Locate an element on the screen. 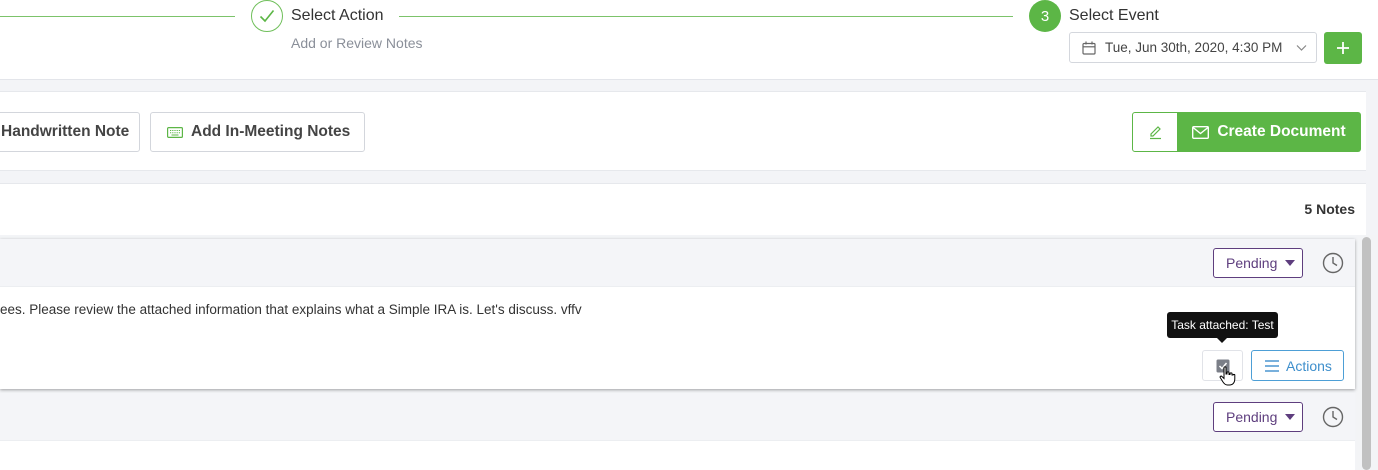 This screenshot has height=470, width=1378. pencil-icon is located at coordinates (1155, 132).